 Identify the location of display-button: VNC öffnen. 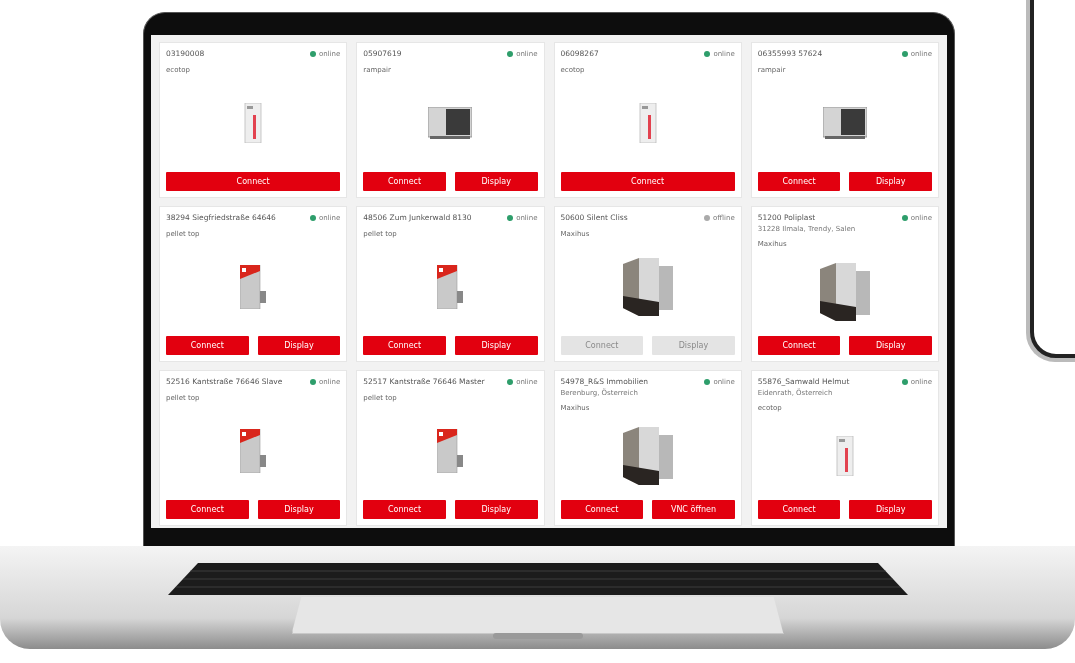
(693, 509).